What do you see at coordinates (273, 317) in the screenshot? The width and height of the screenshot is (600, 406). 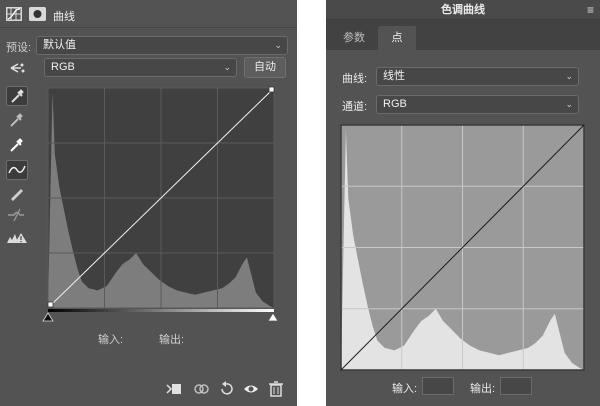 I see `white-input-slider` at bounding box center [273, 317].